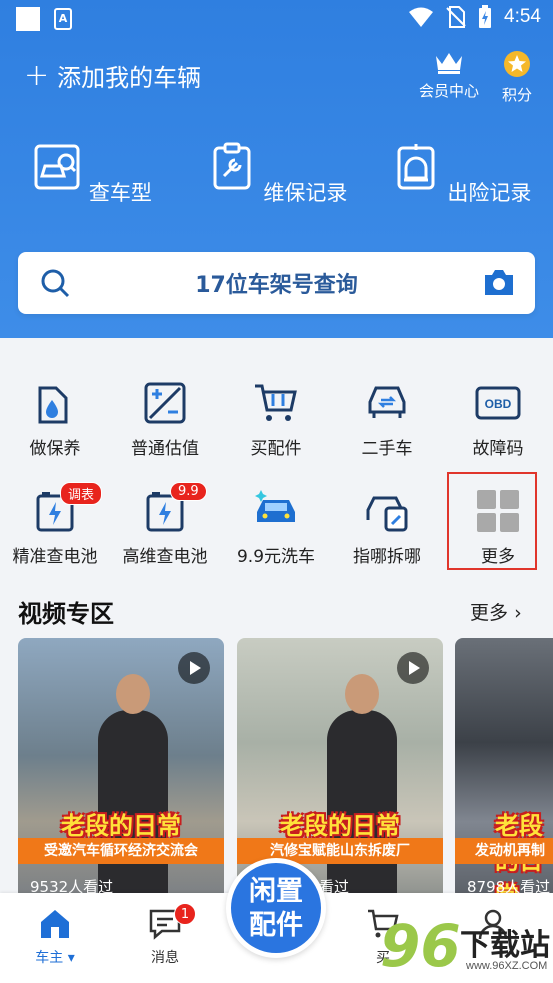 The image size is (553, 983). What do you see at coordinates (518, 613) in the screenshot?
I see `chevron-right-icon: ›` at bounding box center [518, 613].